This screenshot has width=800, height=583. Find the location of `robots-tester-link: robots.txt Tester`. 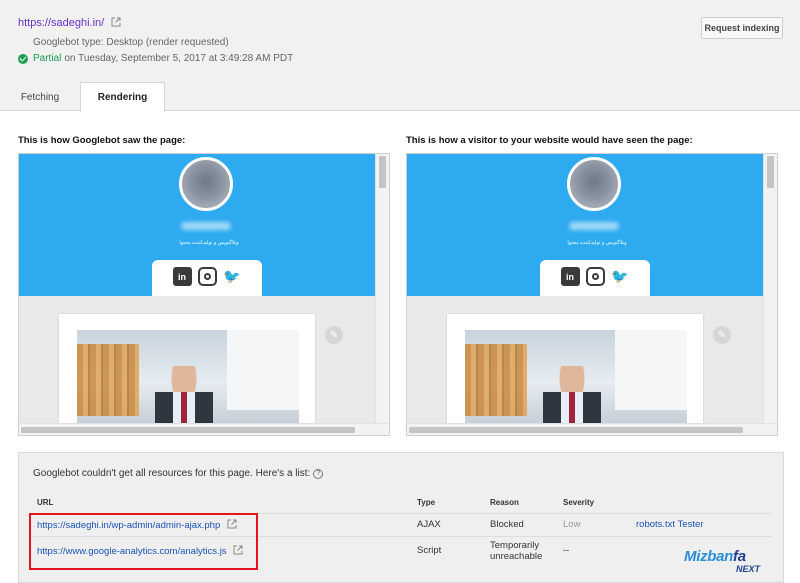

robots-tester-link: robots.txt Tester is located at coordinates (669, 524).